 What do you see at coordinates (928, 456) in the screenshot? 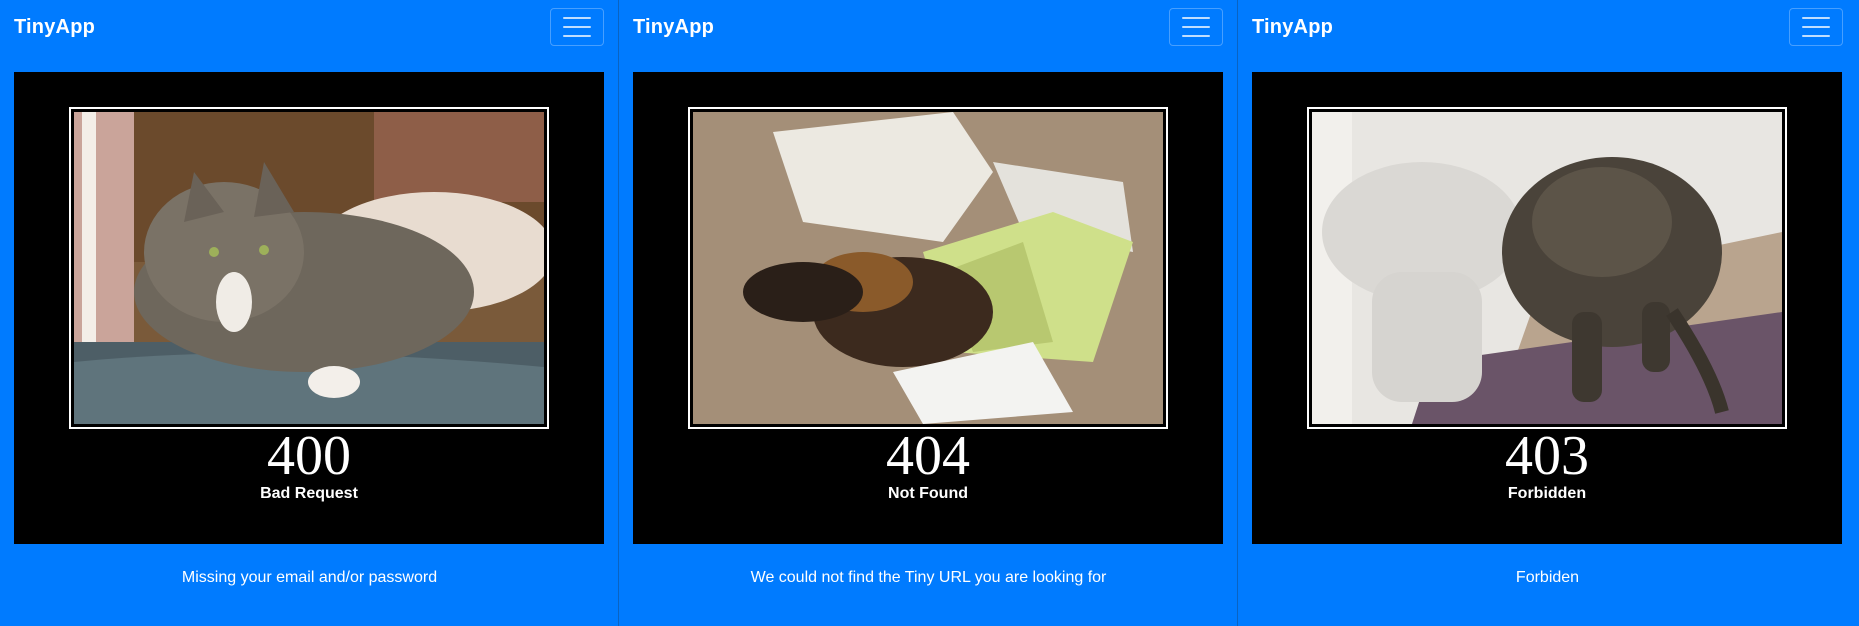
I see `error-code: 404` at bounding box center [928, 456].